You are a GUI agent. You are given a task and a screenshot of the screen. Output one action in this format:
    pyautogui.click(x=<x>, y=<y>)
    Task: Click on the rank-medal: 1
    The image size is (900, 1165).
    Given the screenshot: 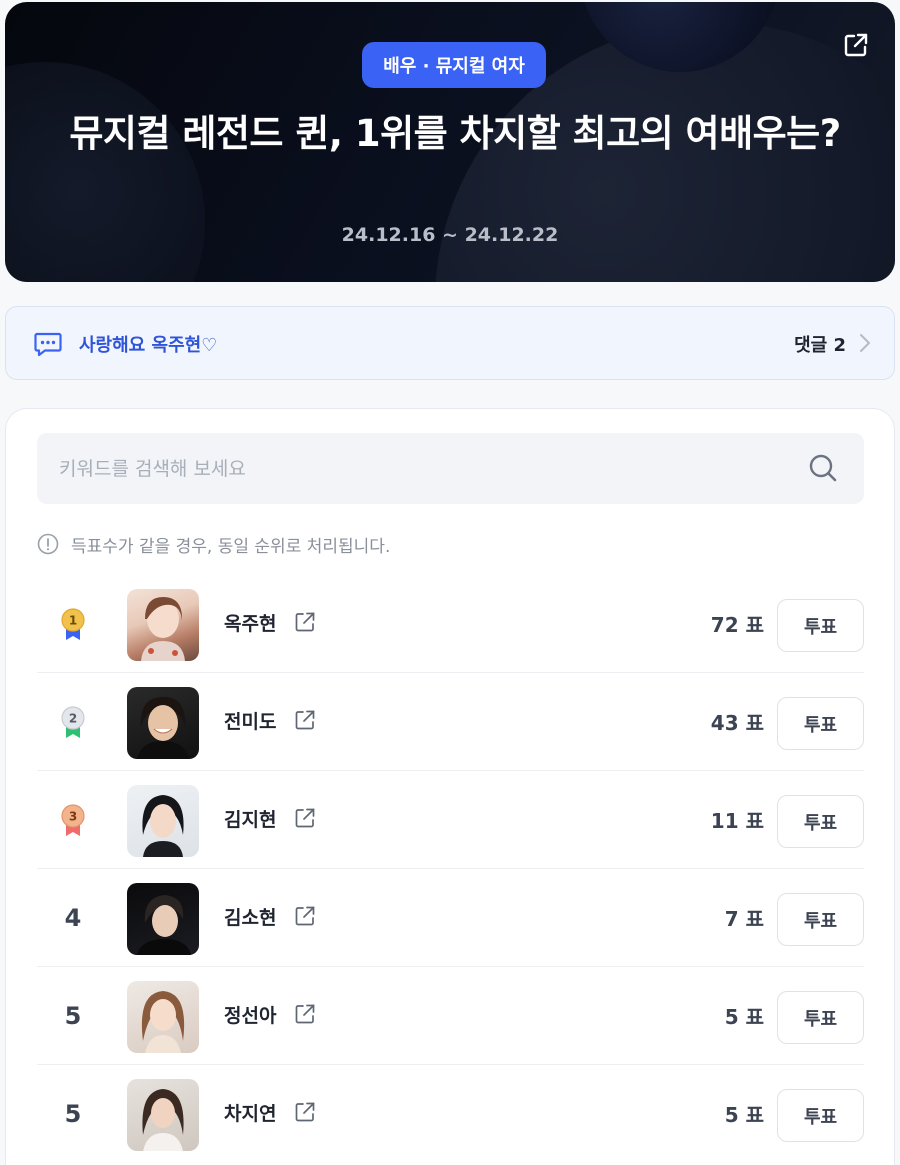 What is the action you would take?
    pyautogui.click(x=73, y=624)
    